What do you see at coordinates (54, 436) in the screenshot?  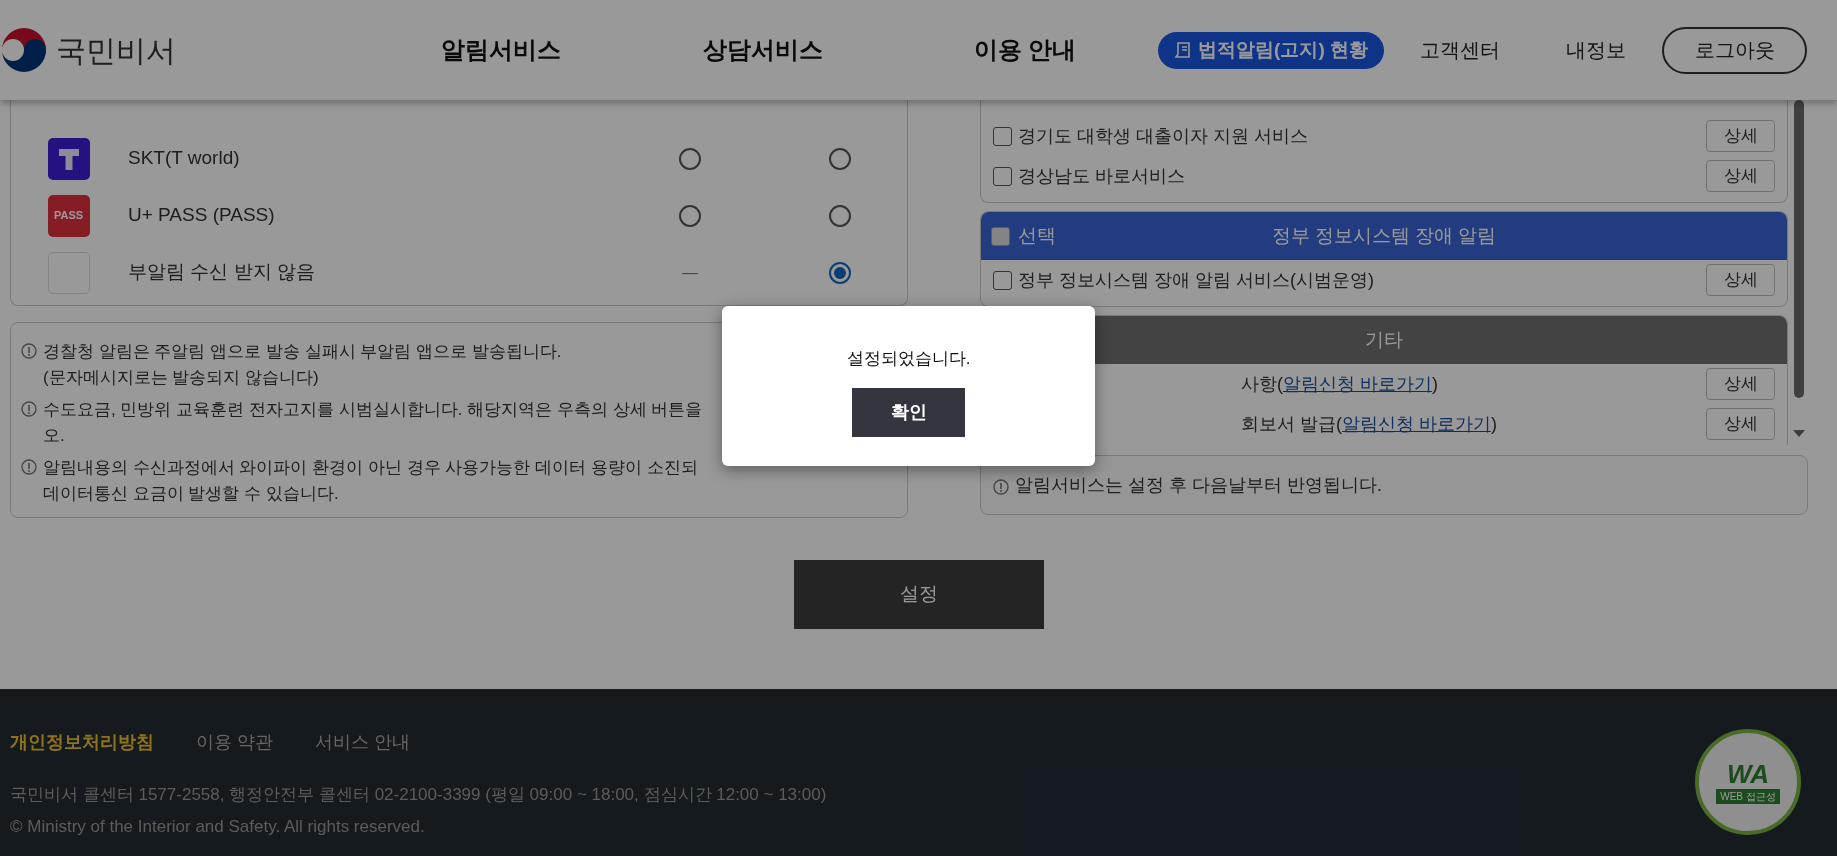 I see `note-text: 오.` at bounding box center [54, 436].